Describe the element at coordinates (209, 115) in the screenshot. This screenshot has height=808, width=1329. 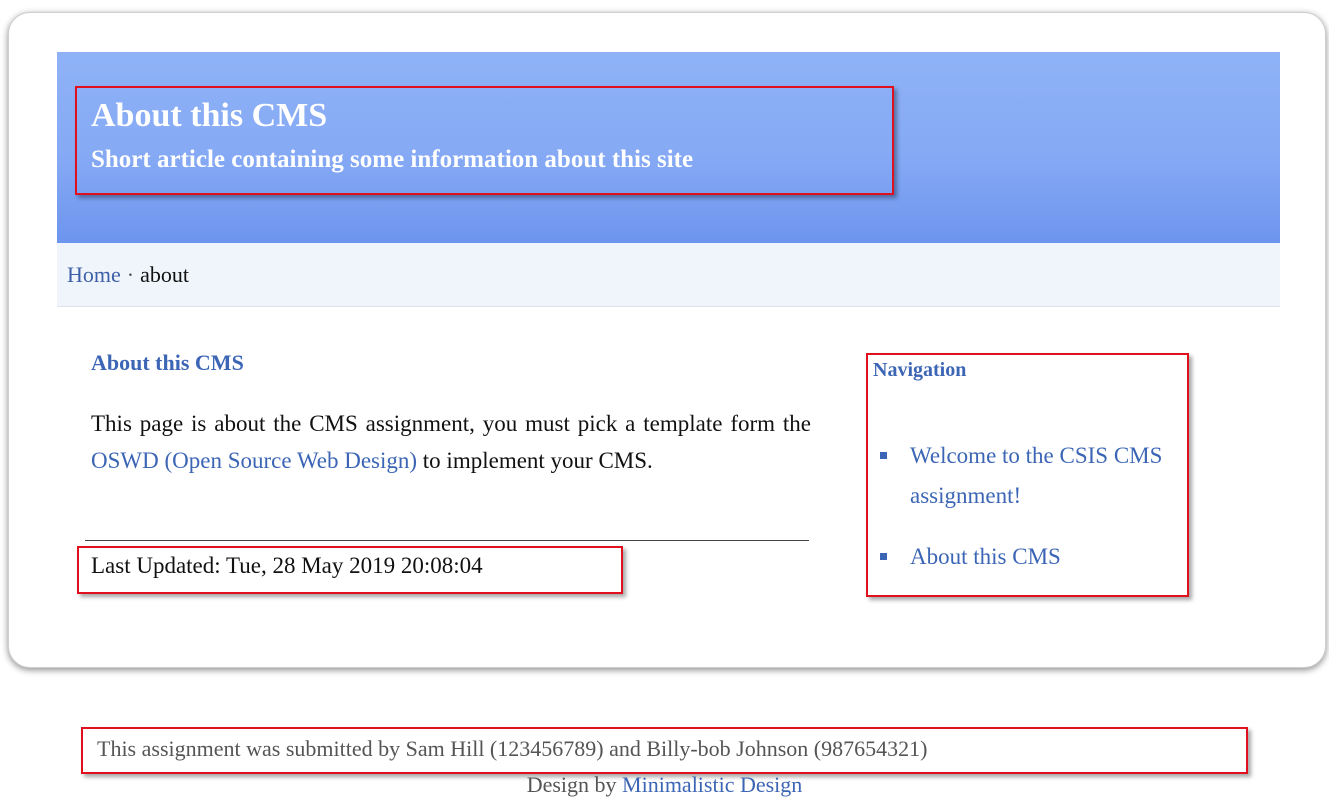
I see `site-title: About this CMS` at that location.